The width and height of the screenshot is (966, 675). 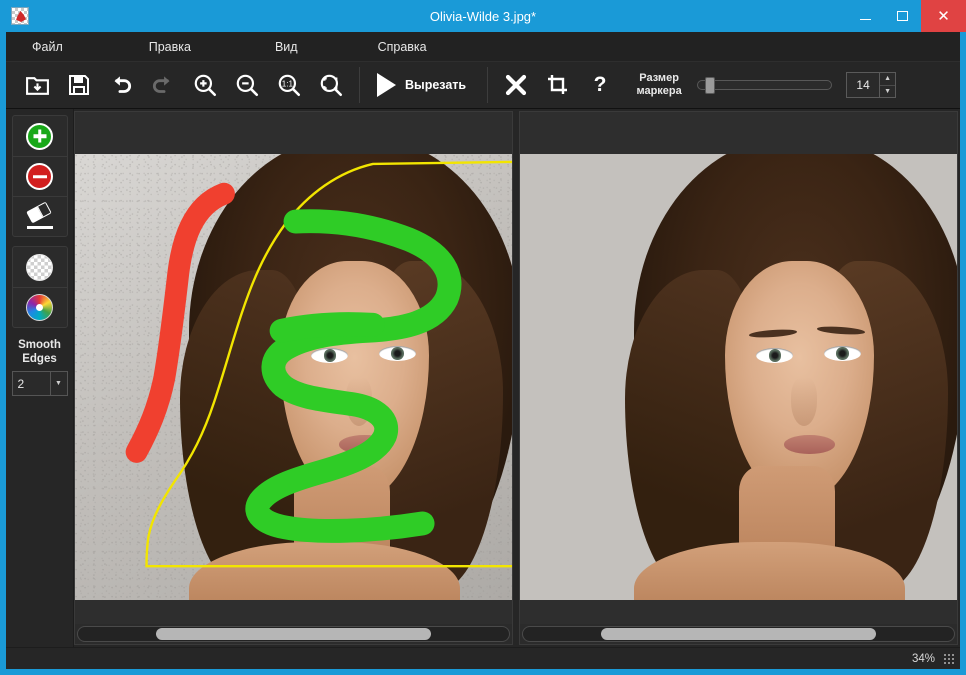 I want to click on question-mark-icon: ?, so click(x=600, y=84).